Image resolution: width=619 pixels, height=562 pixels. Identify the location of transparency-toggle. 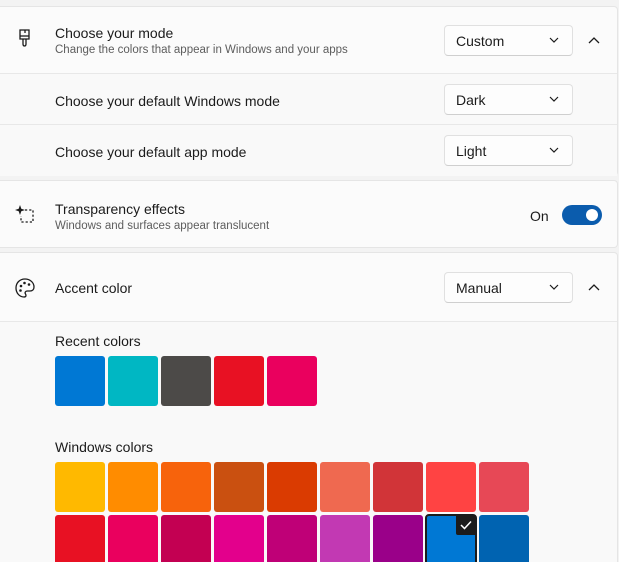
(582, 215).